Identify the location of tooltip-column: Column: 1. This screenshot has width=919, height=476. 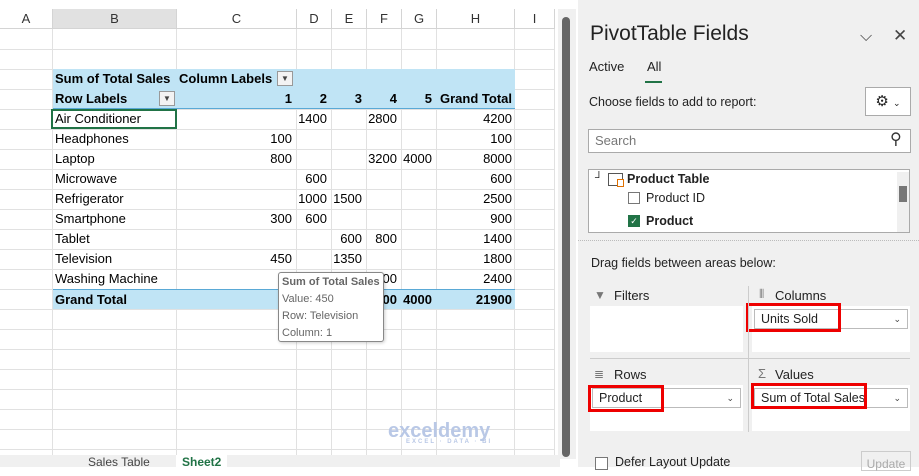
(307, 333).